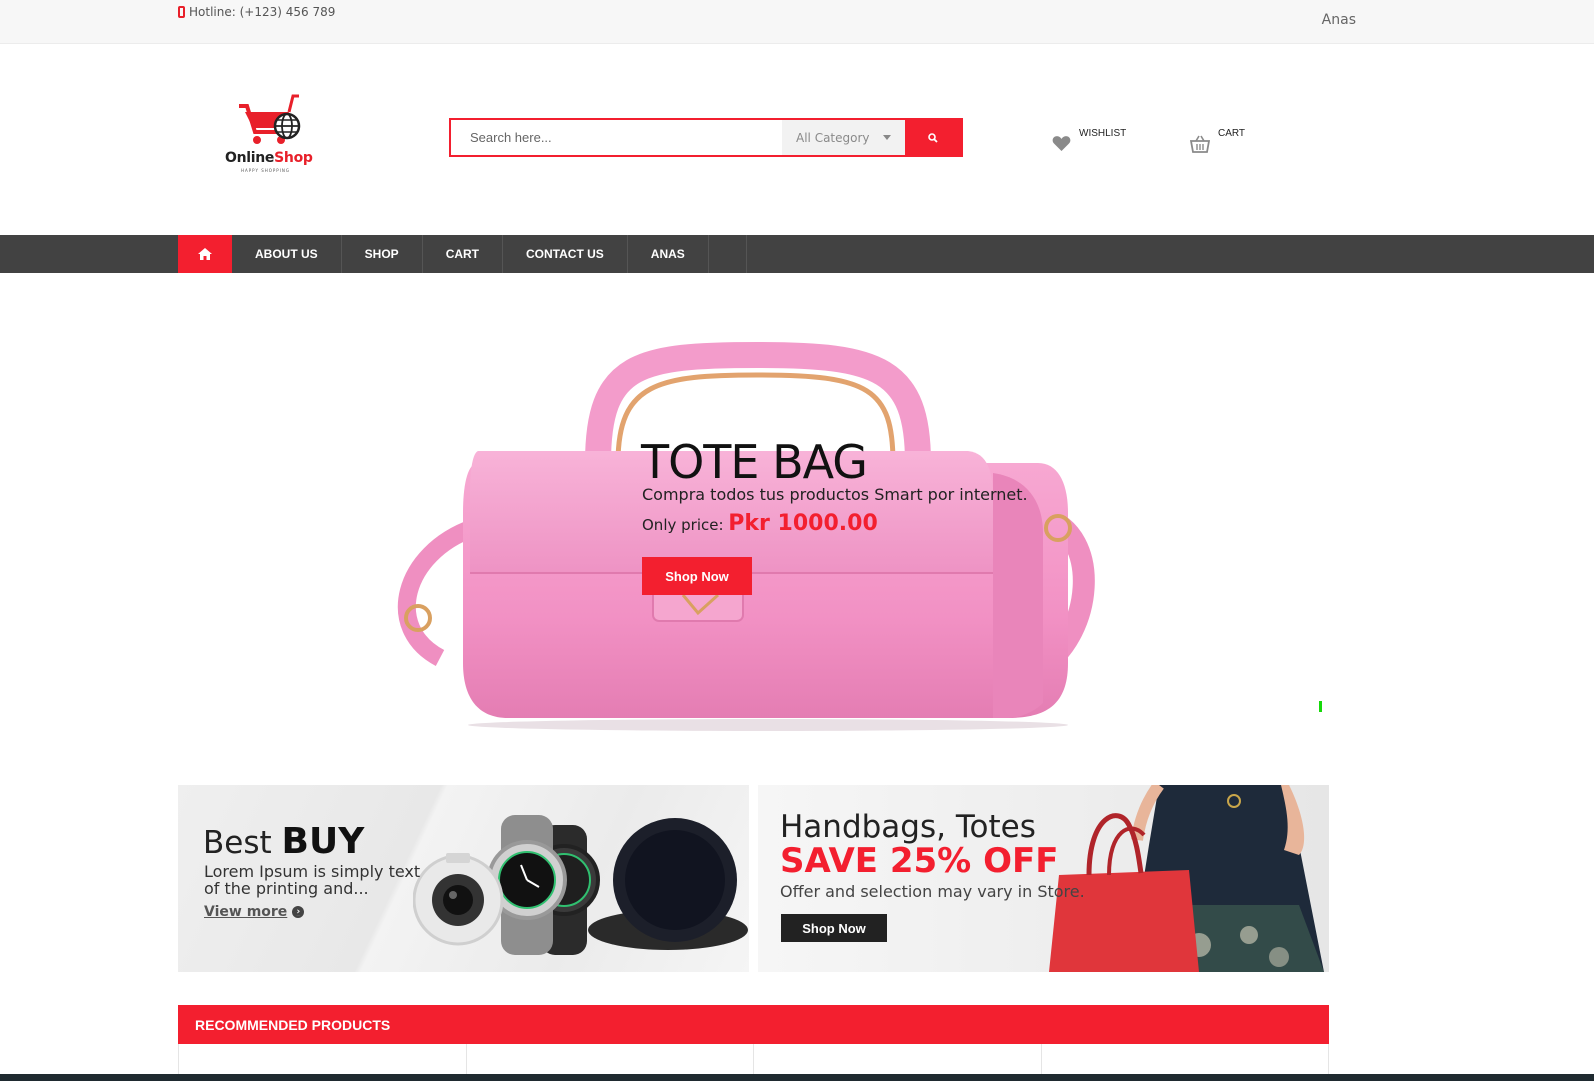 The image size is (1594, 1081). Describe the element at coordinates (246, 912) in the screenshot. I see `view-more-label: View more` at that location.